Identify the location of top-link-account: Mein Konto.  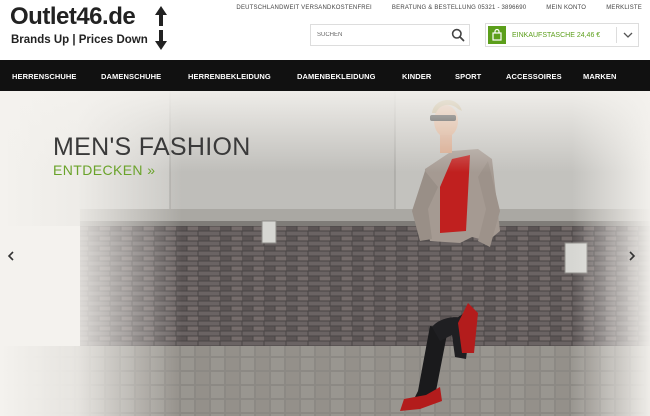
(566, 8).